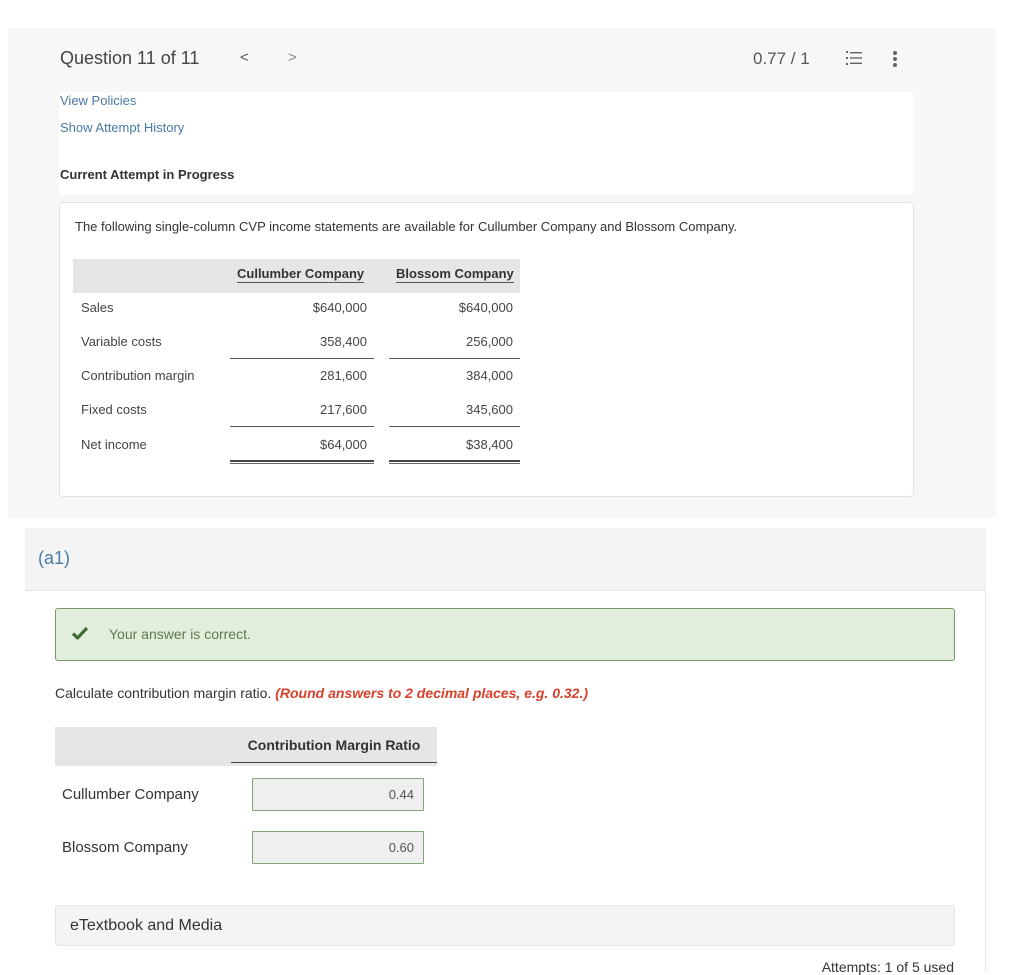 The image size is (1024, 975). Describe the element at coordinates (343, 341) in the screenshot. I see `table-cell: 358,400` at that location.